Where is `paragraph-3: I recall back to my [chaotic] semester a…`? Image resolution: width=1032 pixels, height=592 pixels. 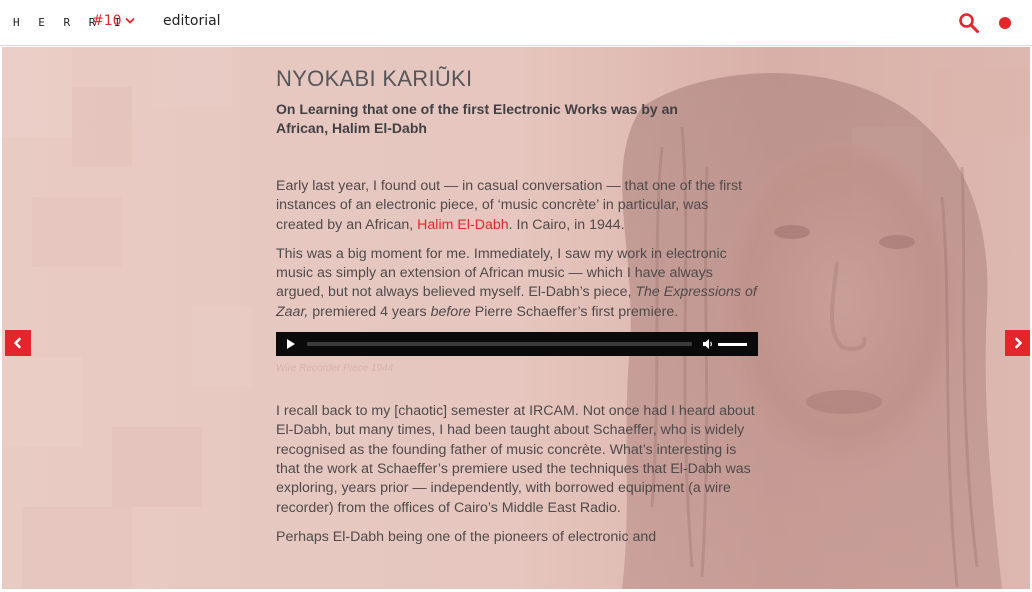
paragraph-3: I recall back to my [chaotic] semester a… is located at coordinates (515, 459).